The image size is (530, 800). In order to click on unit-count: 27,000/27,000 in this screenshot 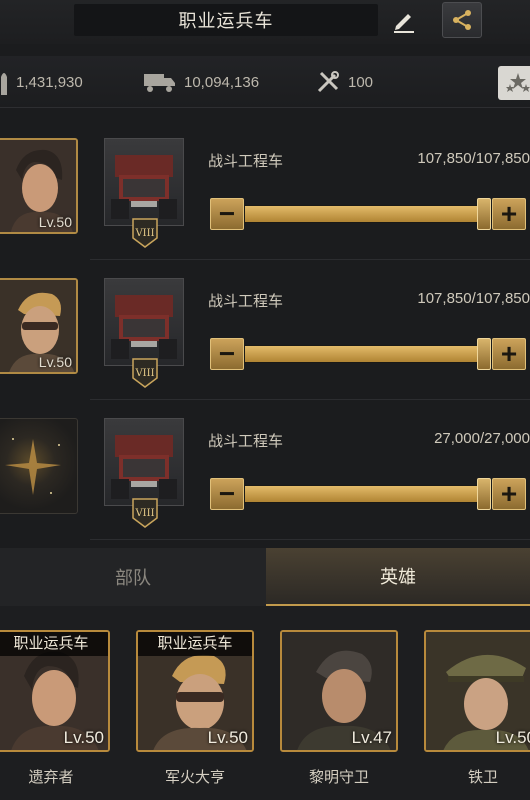, I will do `click(482, 438)`.